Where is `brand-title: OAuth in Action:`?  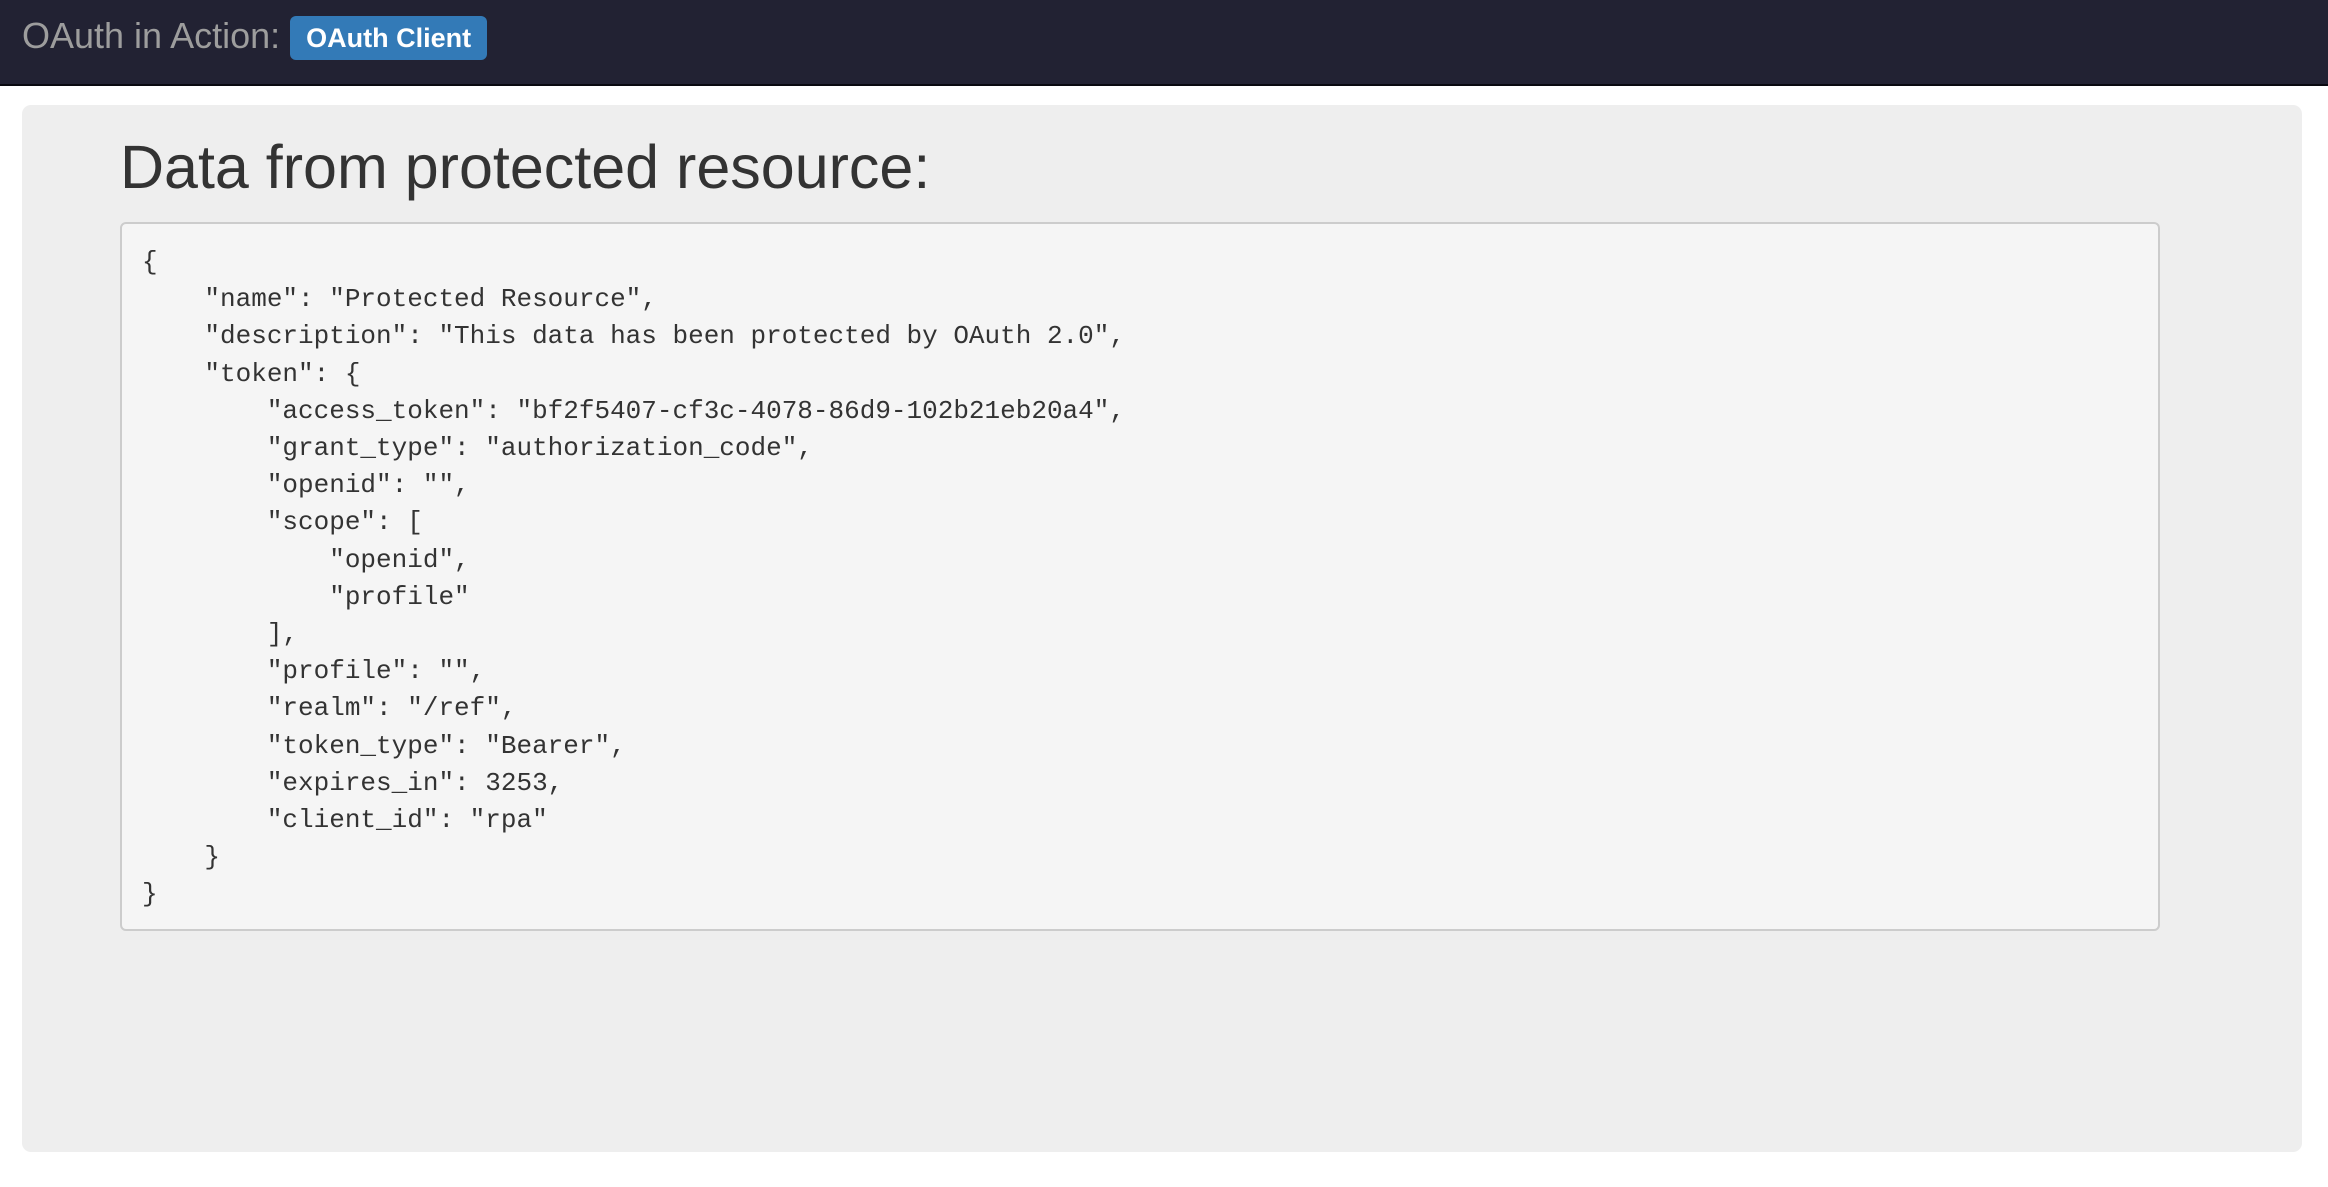
brand-title: OAuth in Action: is located at coordinates (151, 35).